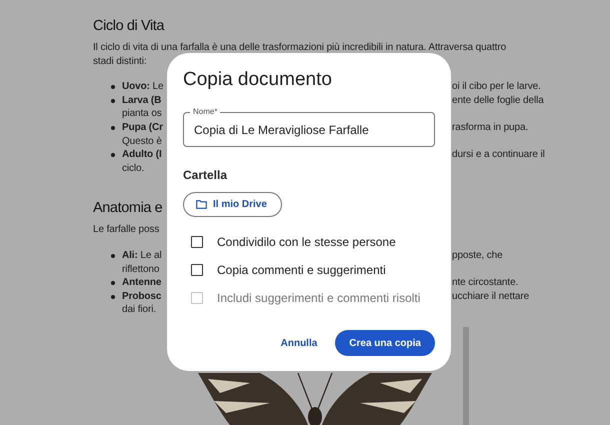  I want to click on text-line: rasforma in pupa., so click(490, 127).